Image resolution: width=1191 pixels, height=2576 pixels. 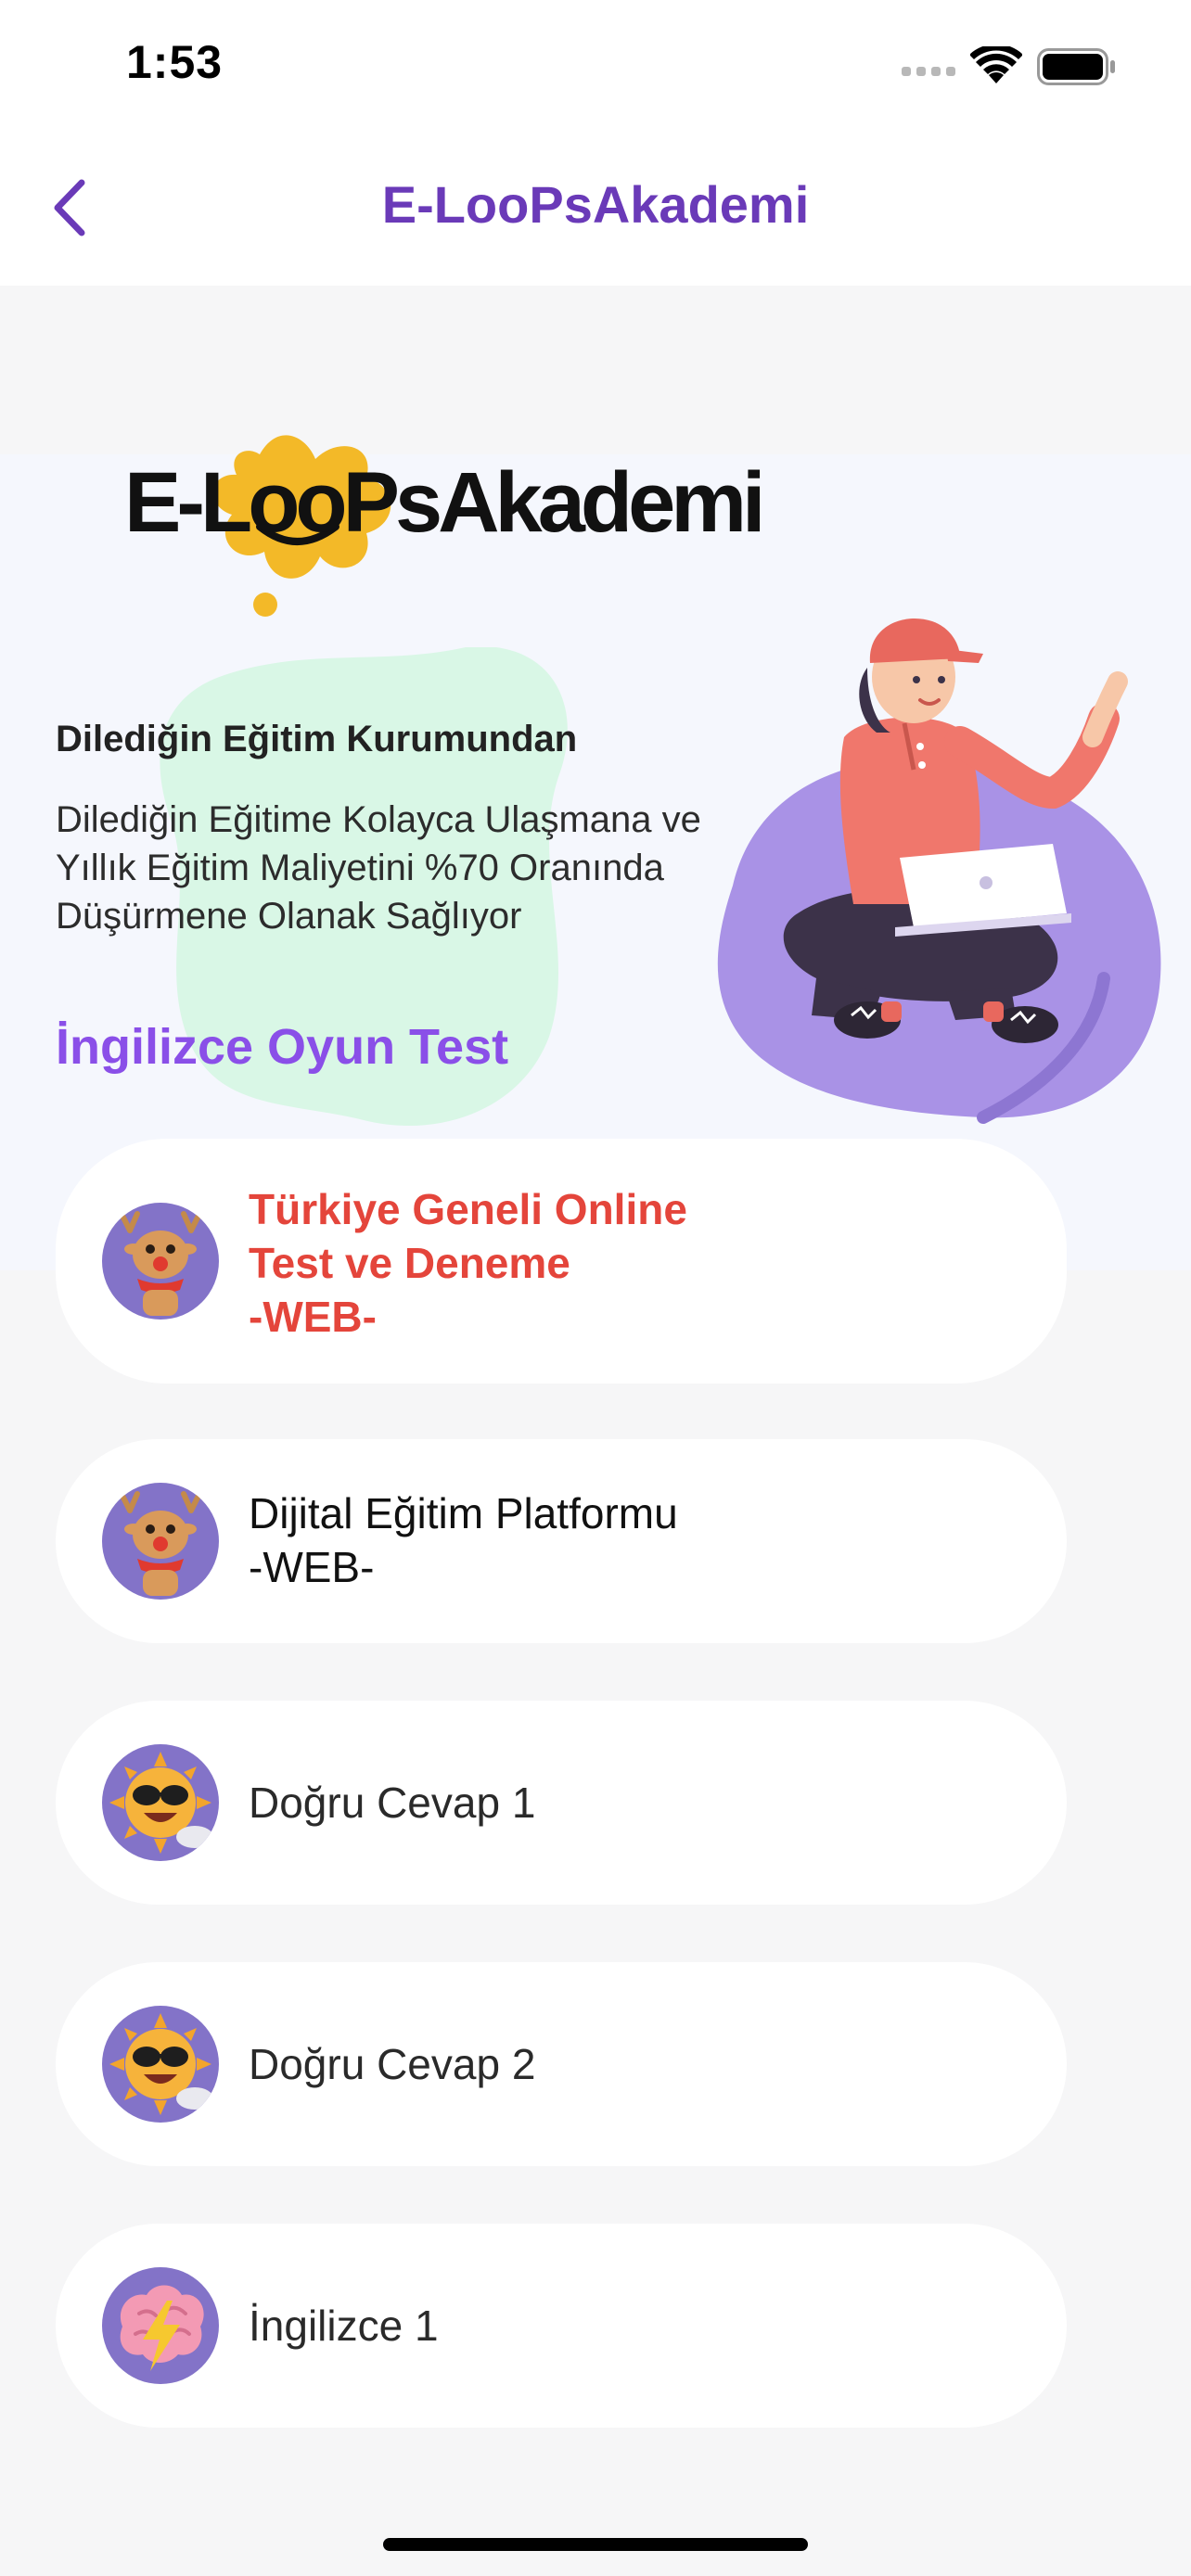 I want to click on home-indicator, so click(x=595, y=2544).